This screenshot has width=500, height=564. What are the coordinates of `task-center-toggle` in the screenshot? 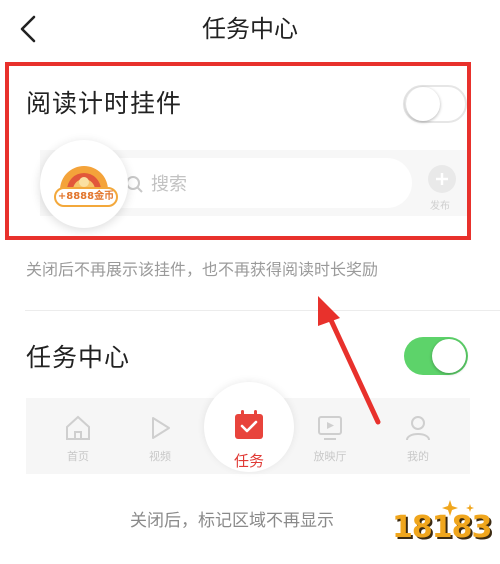 It's located at (436, 356).